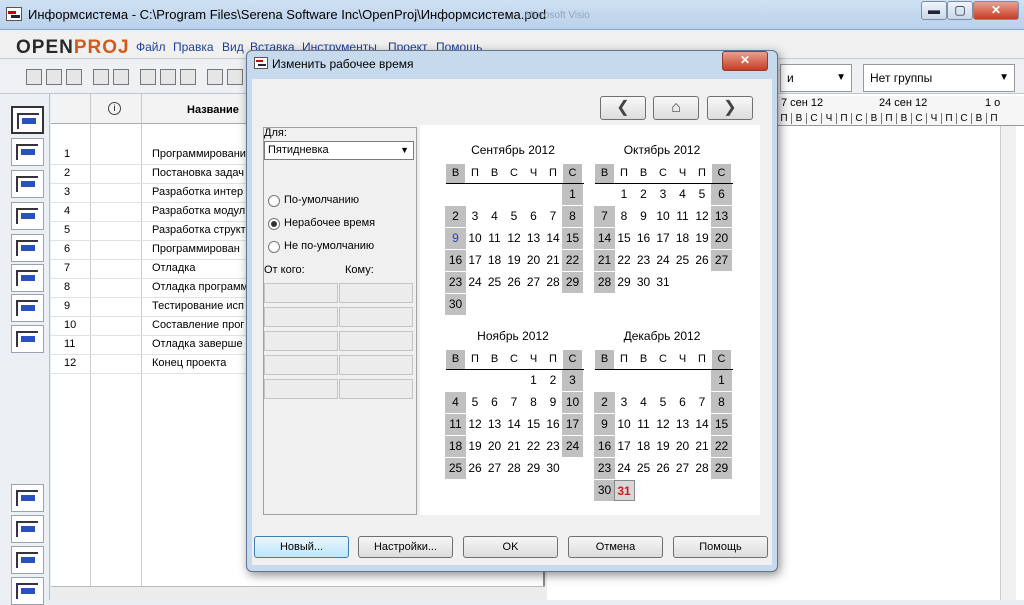  Describe the element at coordinates (494, 216) in the screenshot. I see `calendar-day: 4` at that location.